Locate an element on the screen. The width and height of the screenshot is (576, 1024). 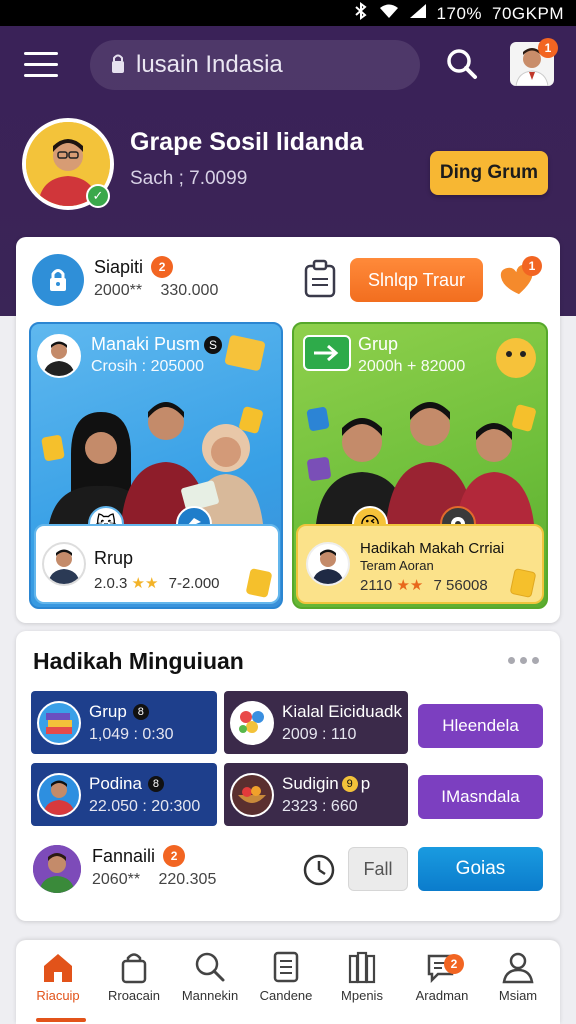
fannaili-stat-left: 2060** is located at coordinates (116, 879).